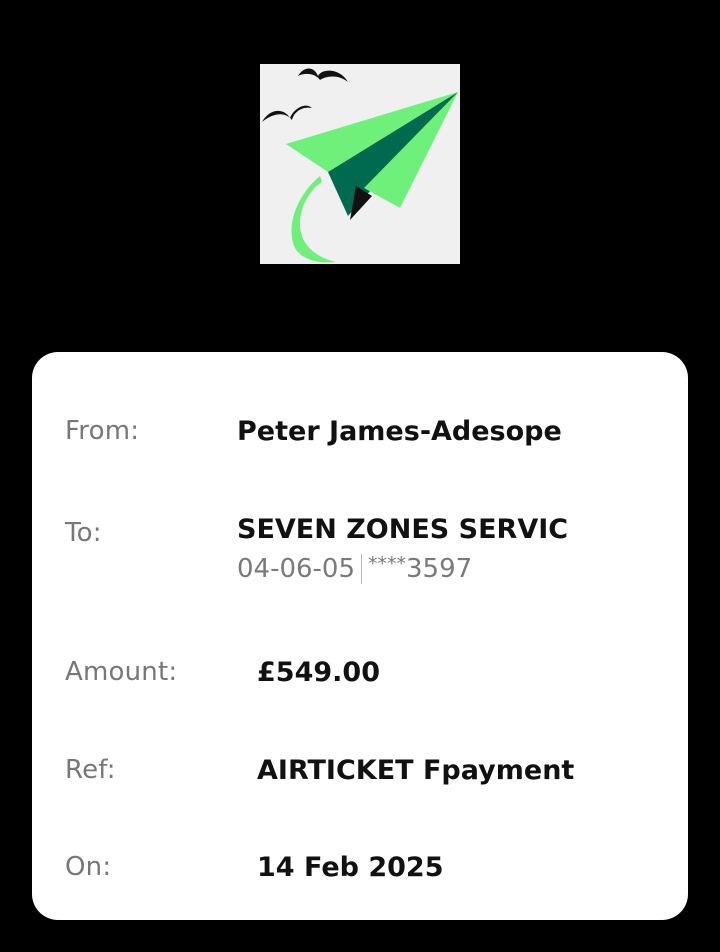 The width and height of the screenshot is (720, 952). What do you see at coordinates (121, 672) in the screenshot?
I see `amount-label: Amount:` at bounding box center [121, 672].